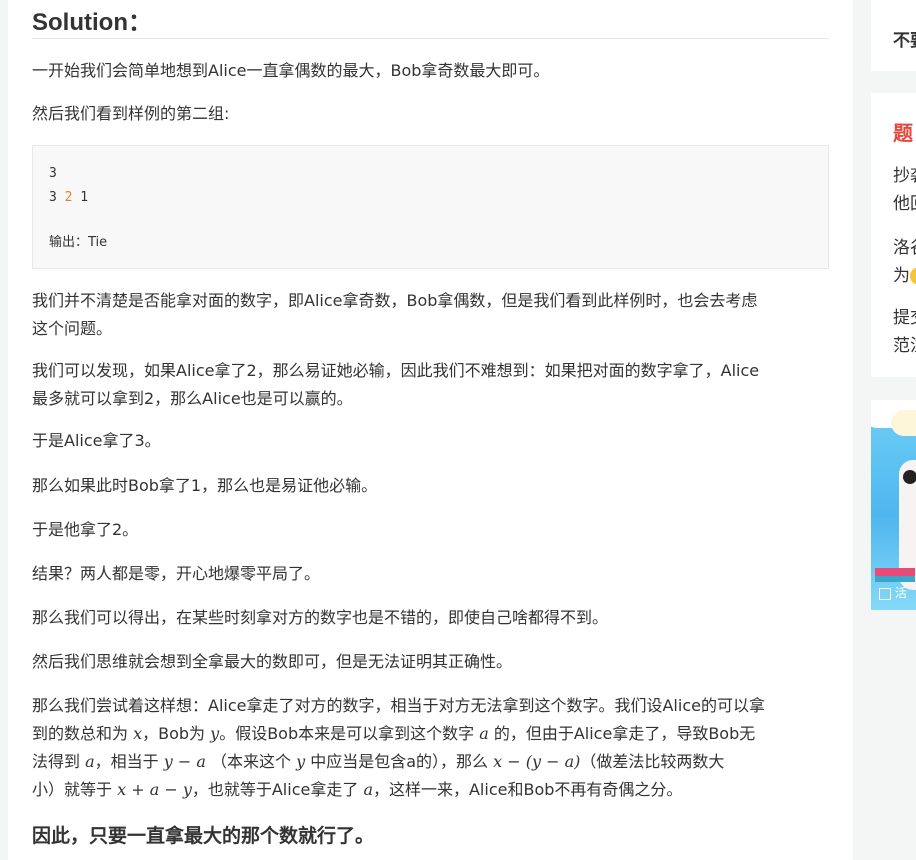 This screenshot has width=916, height=860. What do you see at coordinates (909, 477) in the screenshot?
I see `character-hair` at bounding box center [909, 477].